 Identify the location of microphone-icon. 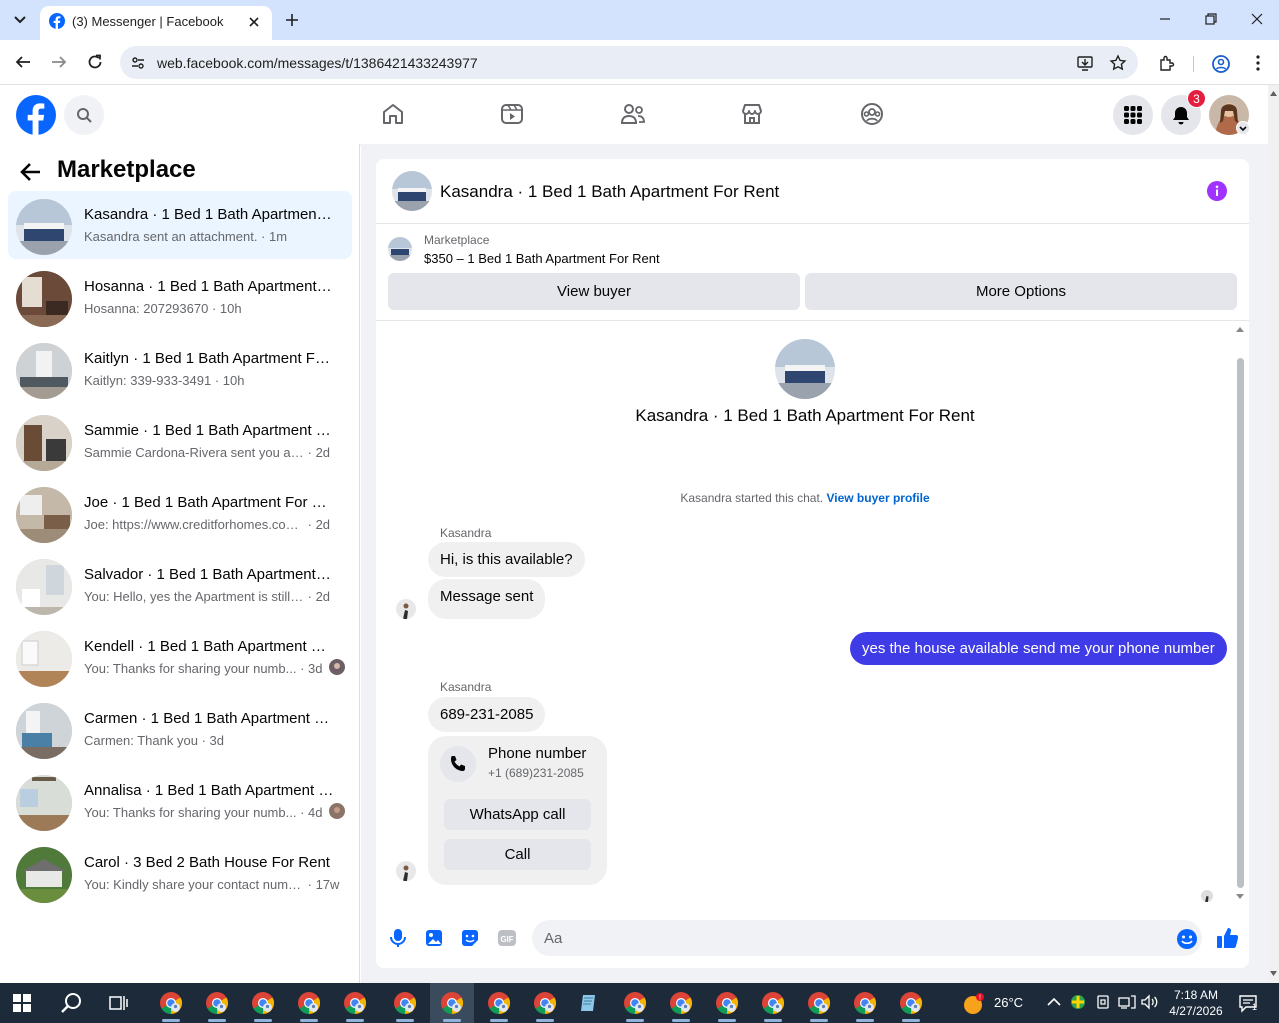
(398, 938).